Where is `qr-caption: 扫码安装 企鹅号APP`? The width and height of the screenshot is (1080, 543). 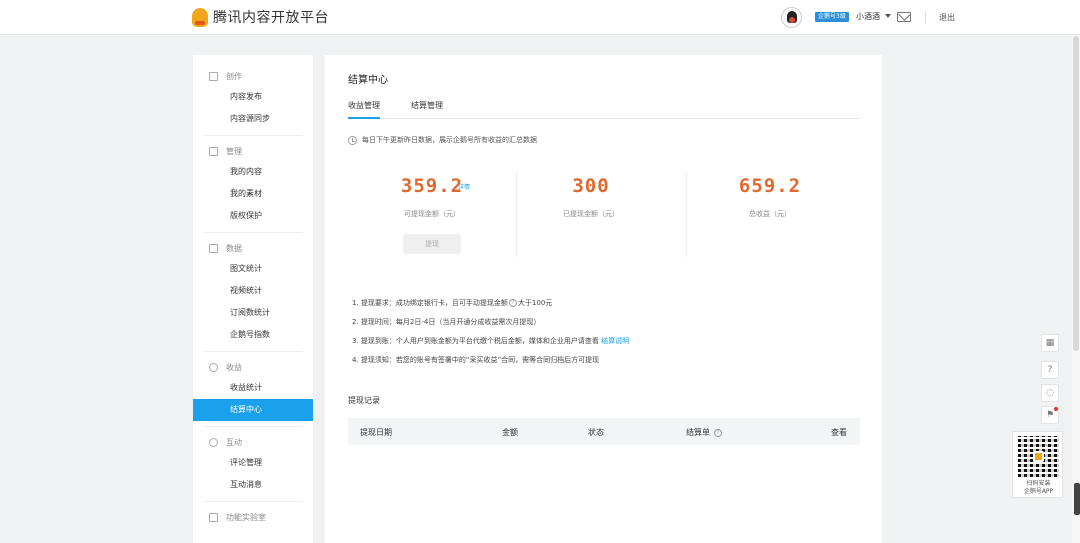 qr-caption: 扫码安装 企鹅号APP is located at coordinates (1038, 488).